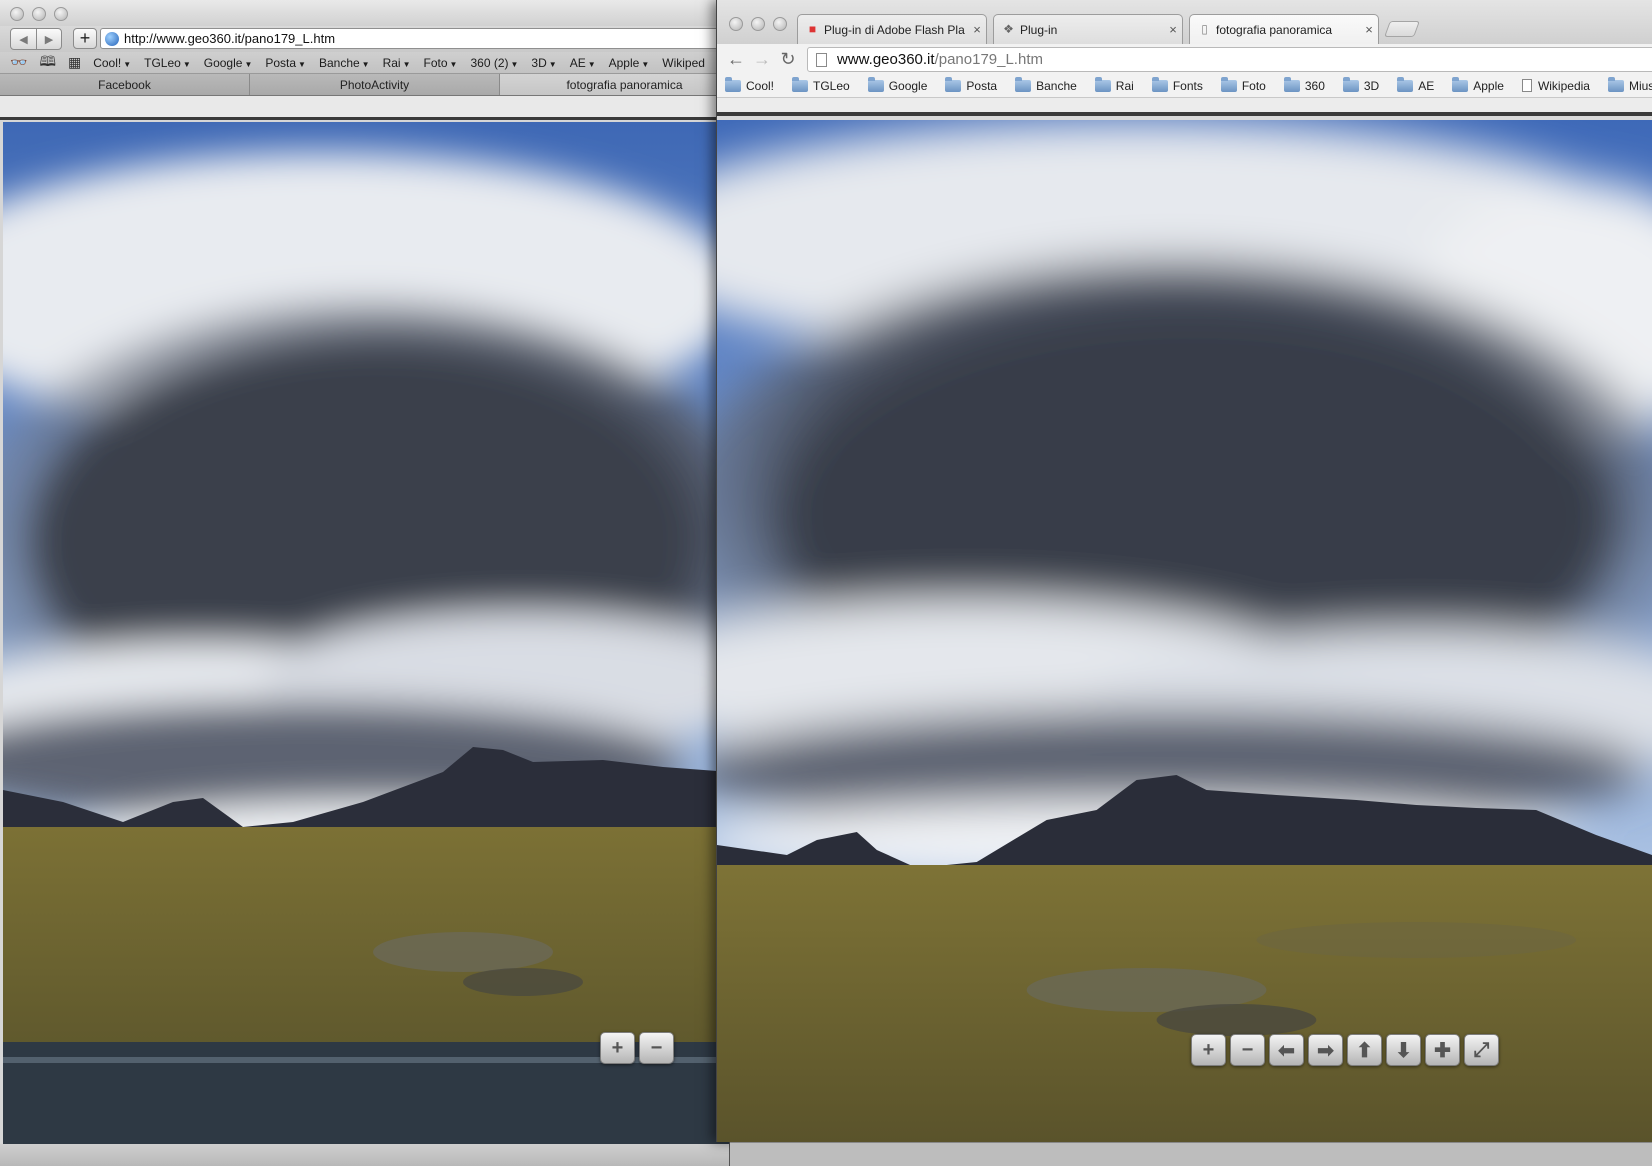 This screenshot has height=1166, width=1652. I want to click on top-sites-icon: ▦, so click(74, 62).